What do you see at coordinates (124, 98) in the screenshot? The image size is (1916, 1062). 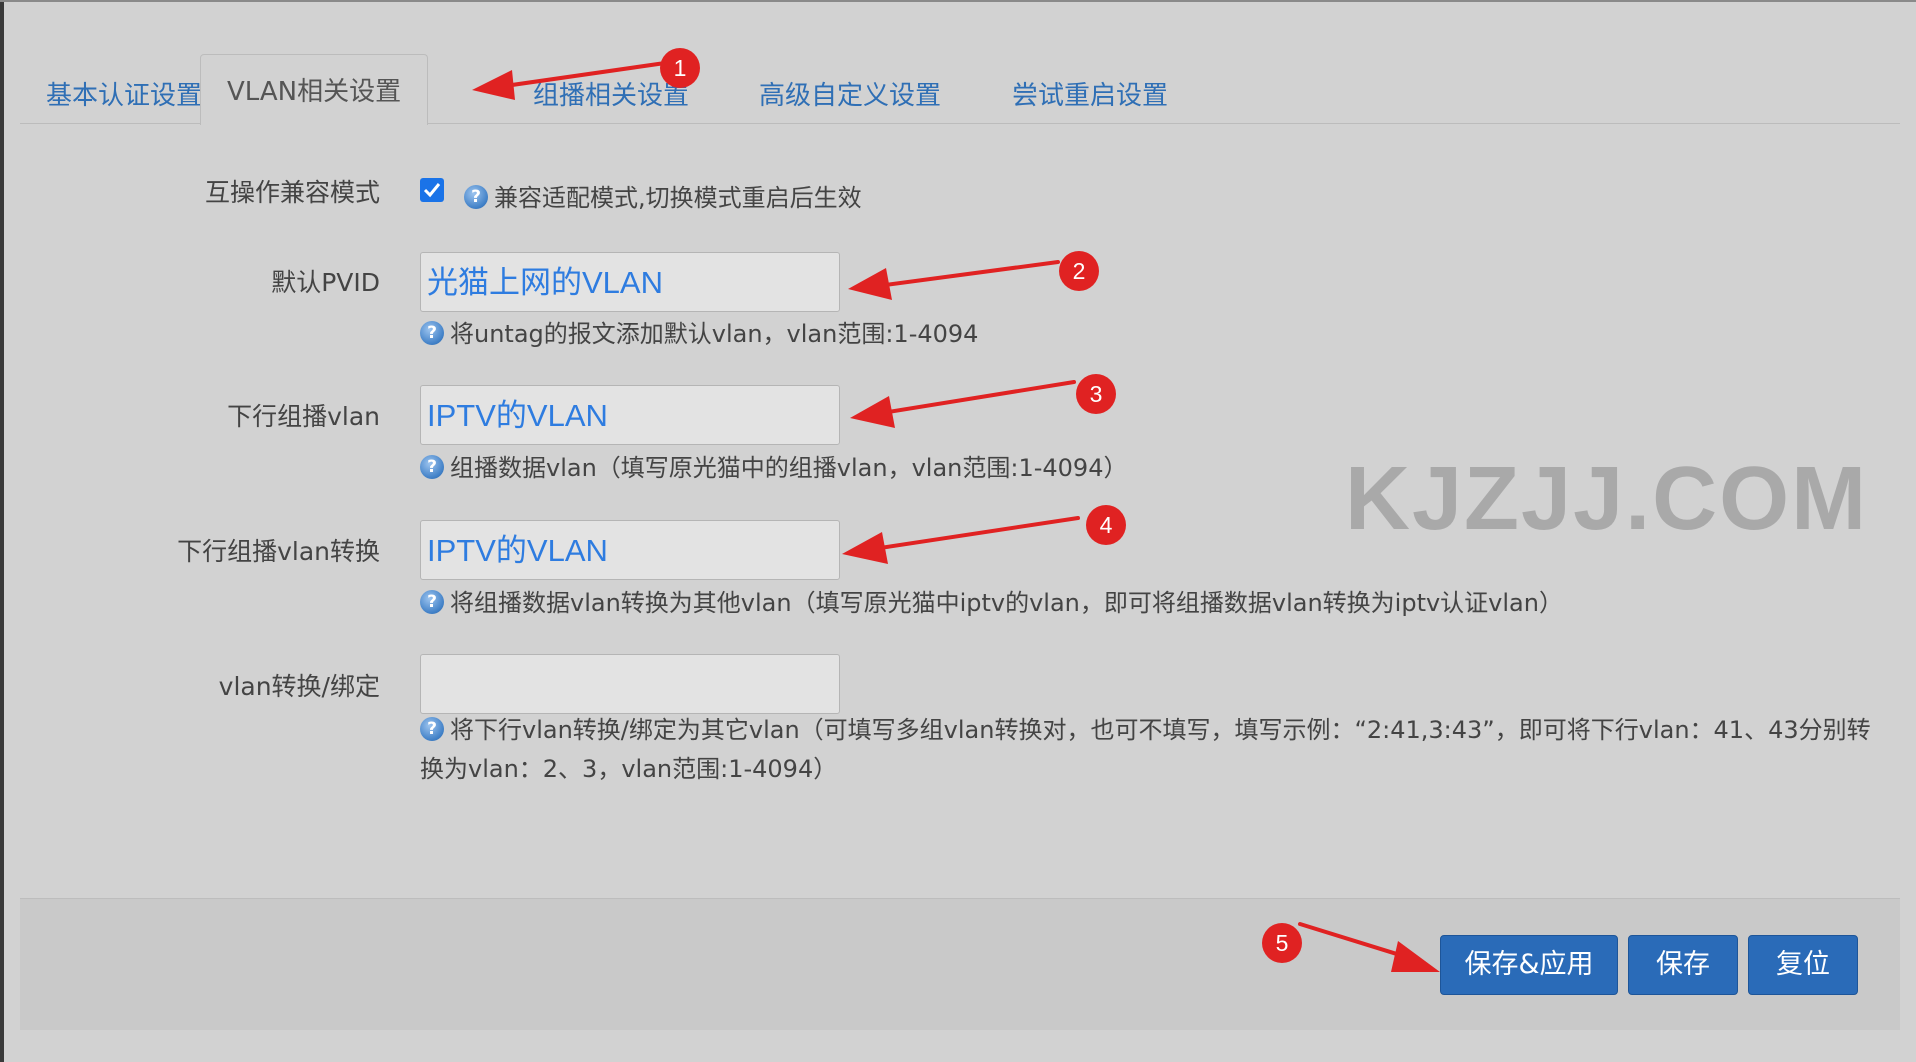 I see `tab-basic-auth: 基本认证设置` at bounding box center [124, 98].